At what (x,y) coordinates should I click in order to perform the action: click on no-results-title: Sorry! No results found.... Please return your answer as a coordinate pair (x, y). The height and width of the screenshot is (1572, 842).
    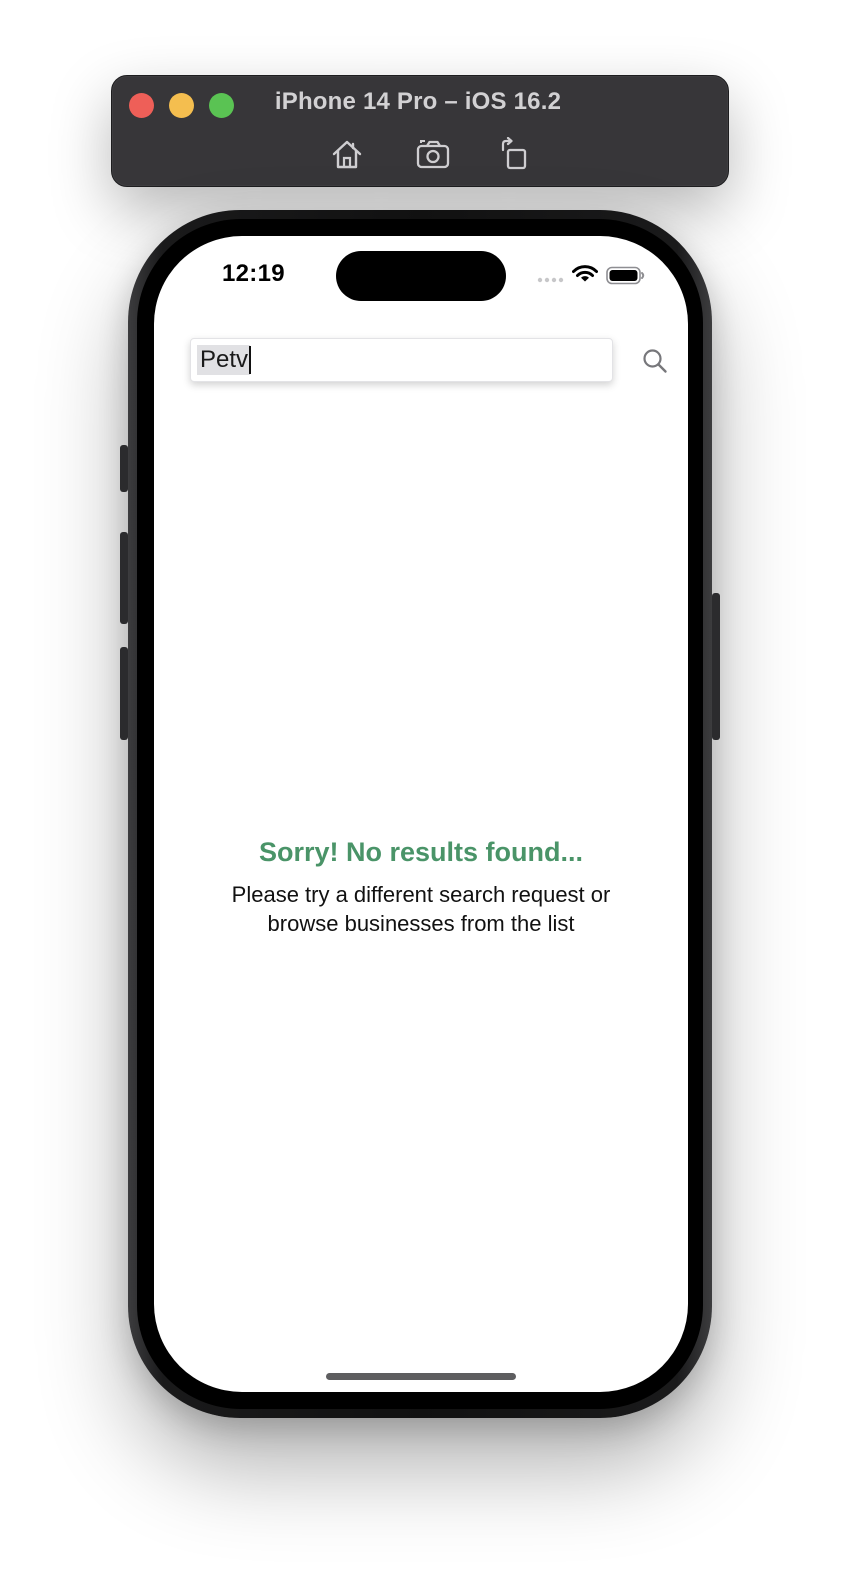
    Looking at the image, I should click on (421, 852).